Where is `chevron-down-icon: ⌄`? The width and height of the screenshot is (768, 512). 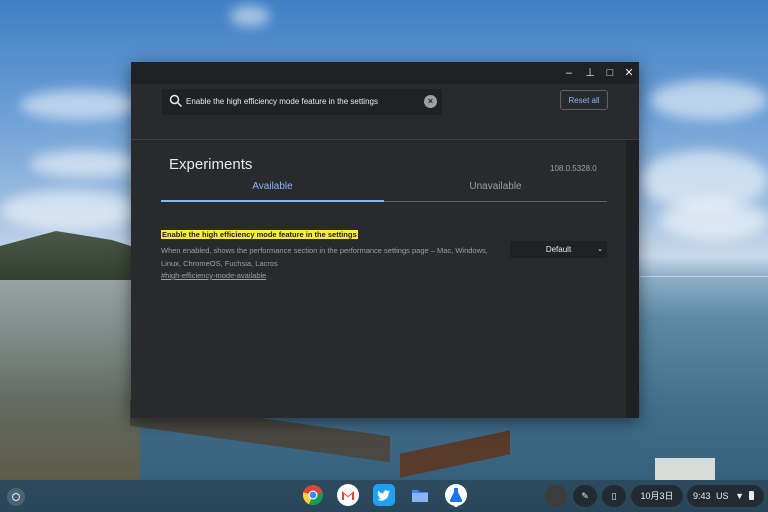
chevron-down-icon: ⌄ is located at coordinates (600, 249).